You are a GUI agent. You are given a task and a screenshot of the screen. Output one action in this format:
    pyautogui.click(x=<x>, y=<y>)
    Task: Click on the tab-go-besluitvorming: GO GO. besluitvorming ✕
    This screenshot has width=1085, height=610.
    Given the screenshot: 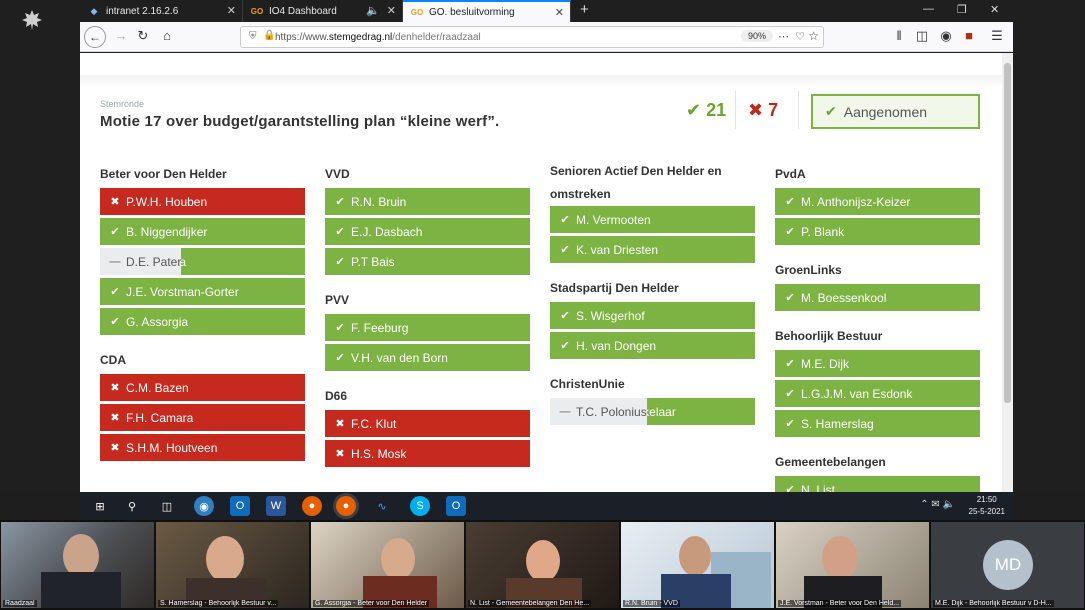 What is the action you would take?
    pyautogui.click(x=487, y=11)
    